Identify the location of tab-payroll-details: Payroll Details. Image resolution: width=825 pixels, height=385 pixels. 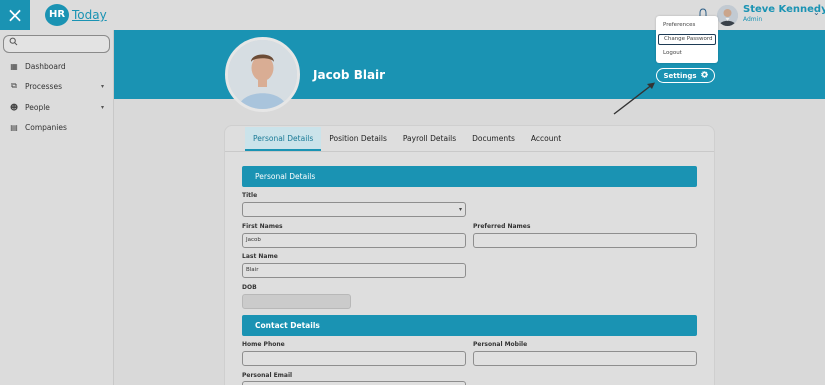
(429, 139).